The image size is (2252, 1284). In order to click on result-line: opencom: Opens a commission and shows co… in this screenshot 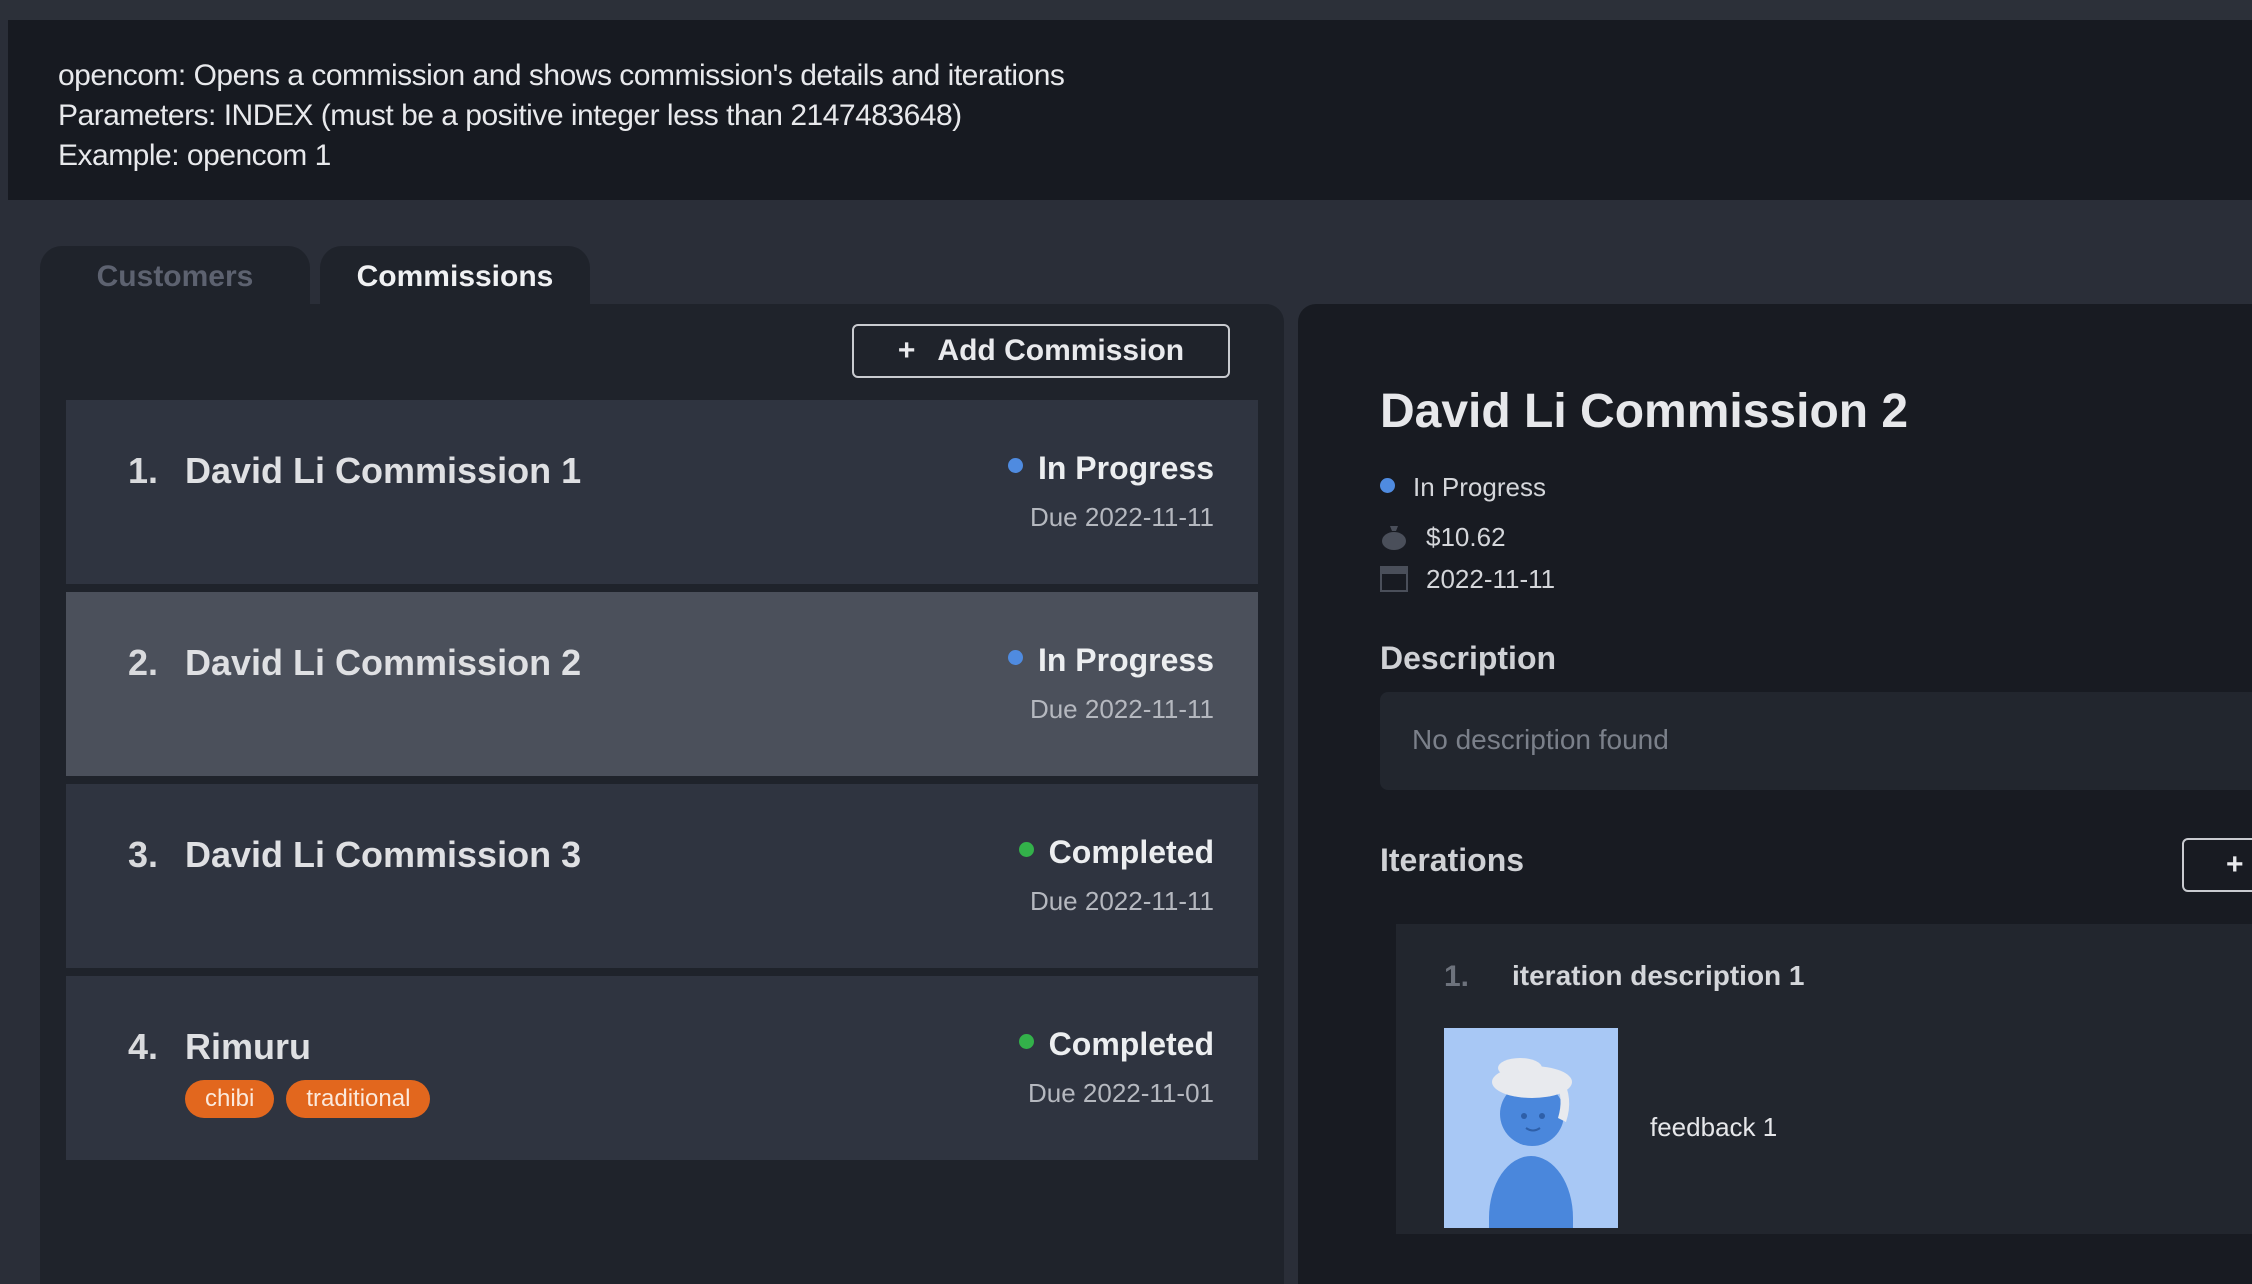, I will do `click(561, 75)`.